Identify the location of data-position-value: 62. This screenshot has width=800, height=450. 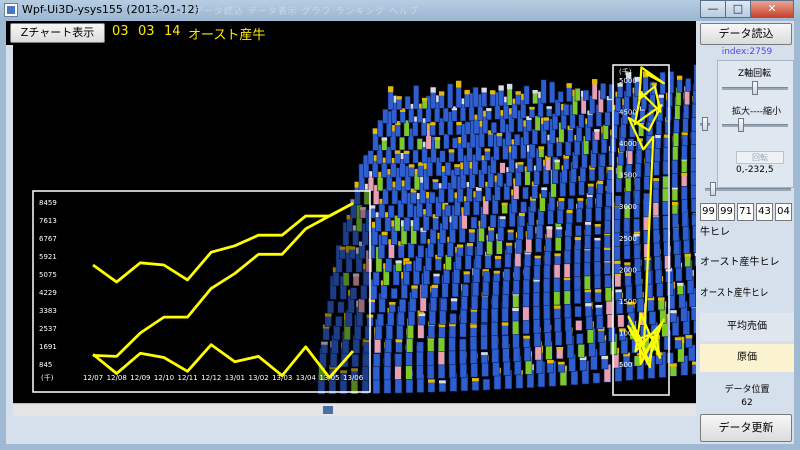
(747, 403).